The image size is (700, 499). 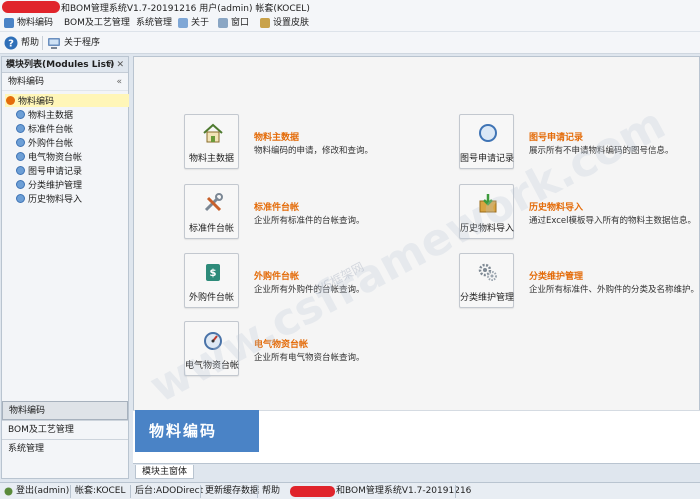 What do you see at coordinates (613, 221) in the screenshot?
I see `module-description: 通过Excel模板导入所有的物料主数据信息。` at bounding box center [613, 221].